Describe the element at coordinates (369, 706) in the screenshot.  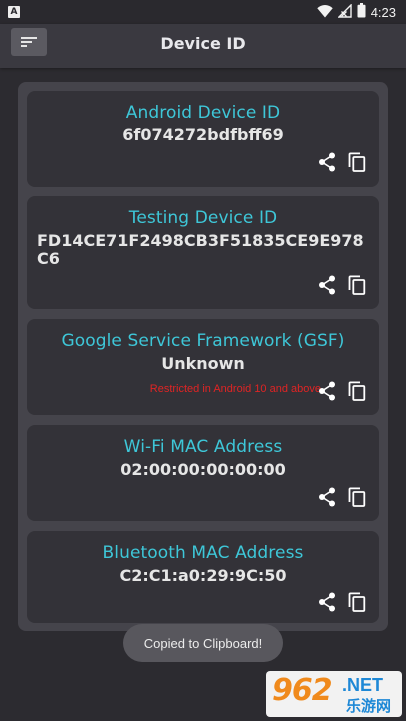
I see `watermark-subtitle: 乐游网` at that location.